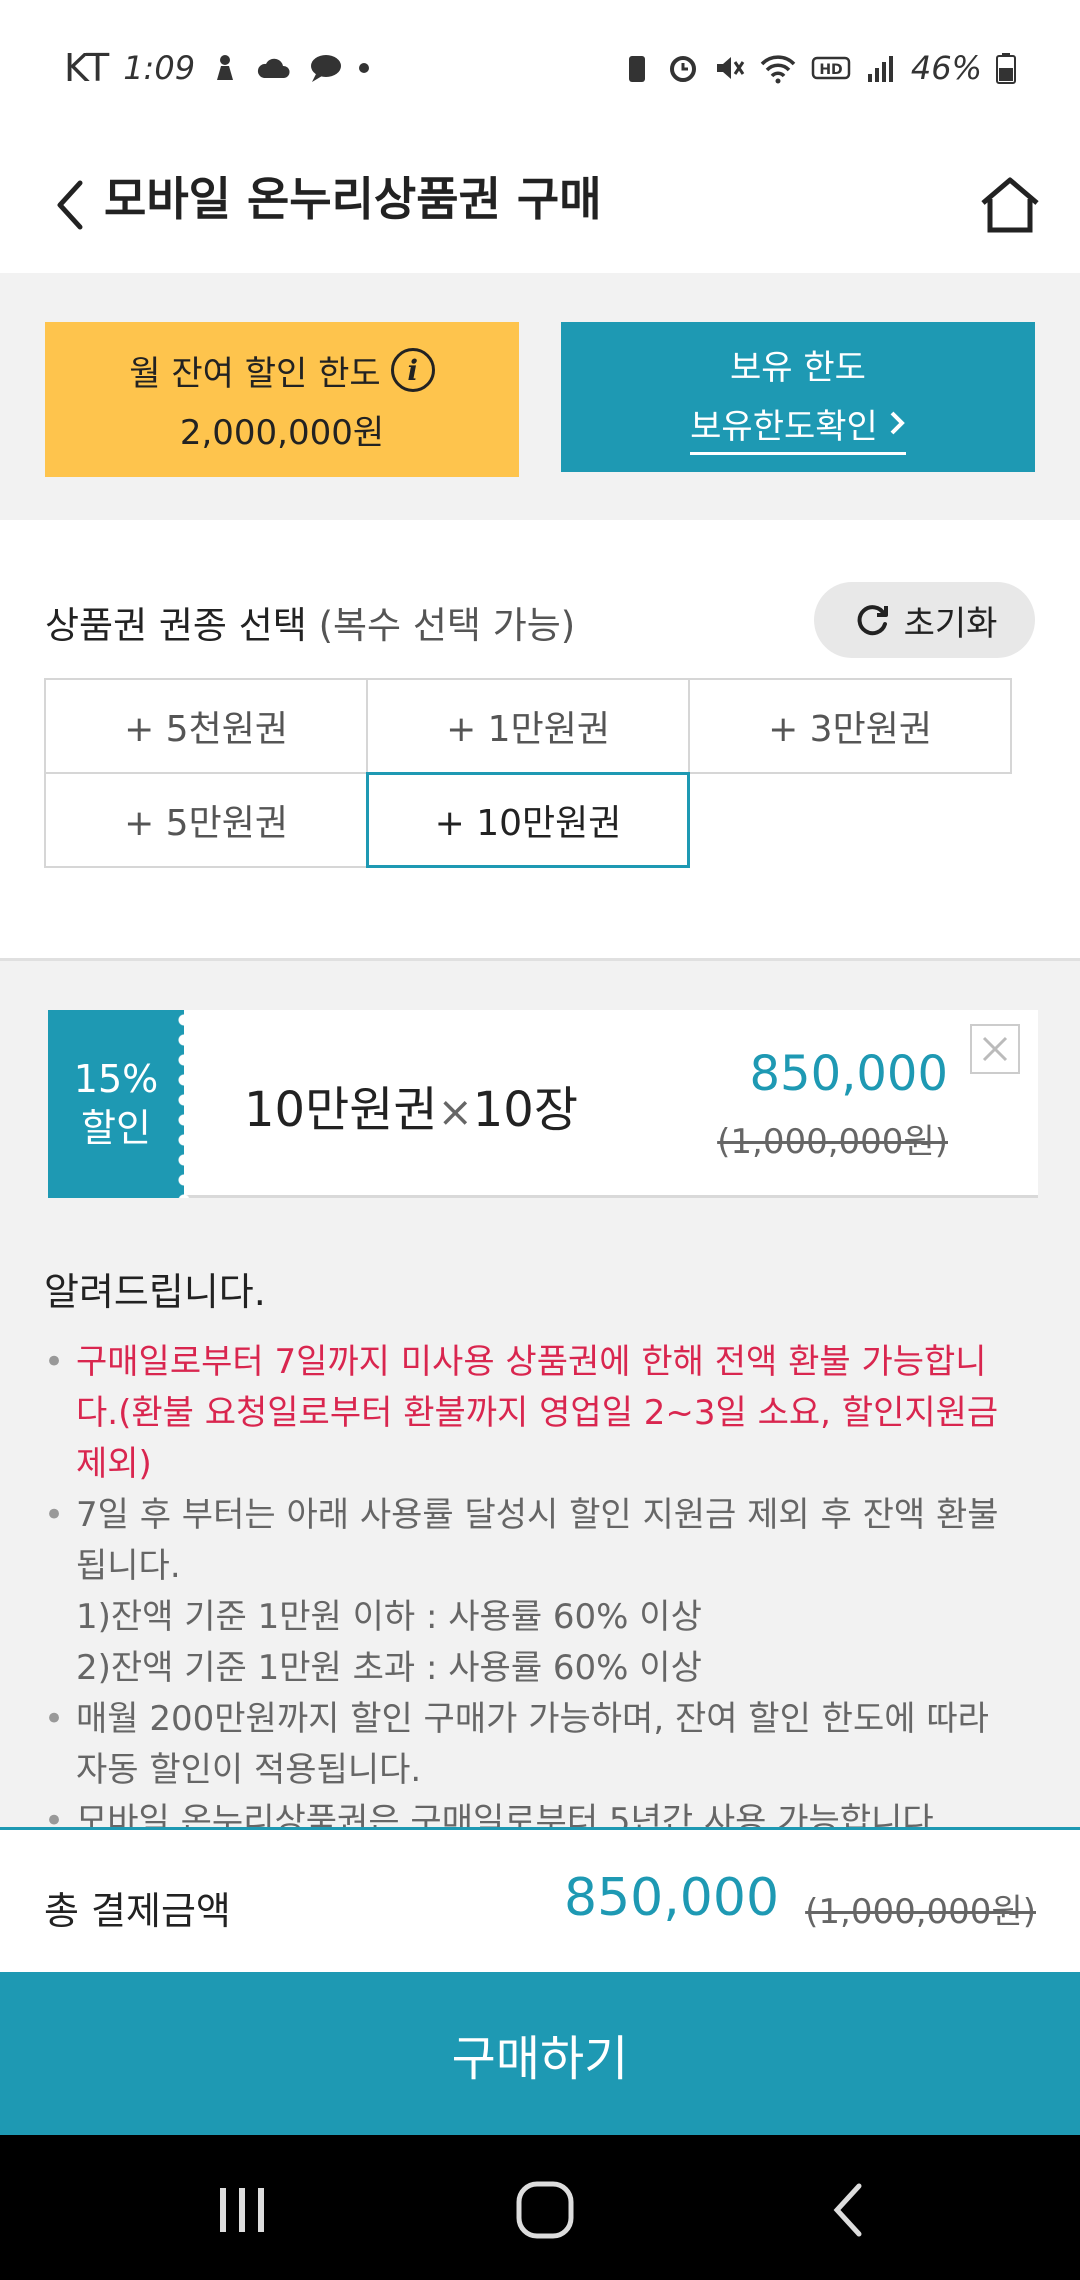  Describe the element at coordinates (540, 2053) in the screenshot. I see `purchase-button: 구매하기` at that location.